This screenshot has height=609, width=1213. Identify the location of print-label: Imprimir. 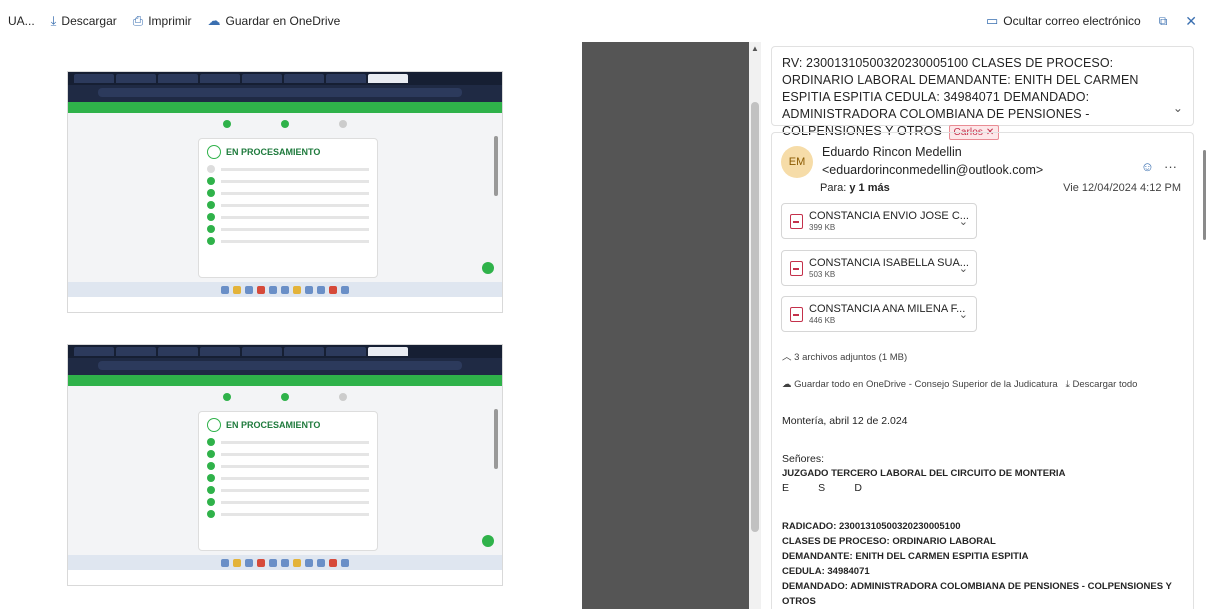
(170, 21).